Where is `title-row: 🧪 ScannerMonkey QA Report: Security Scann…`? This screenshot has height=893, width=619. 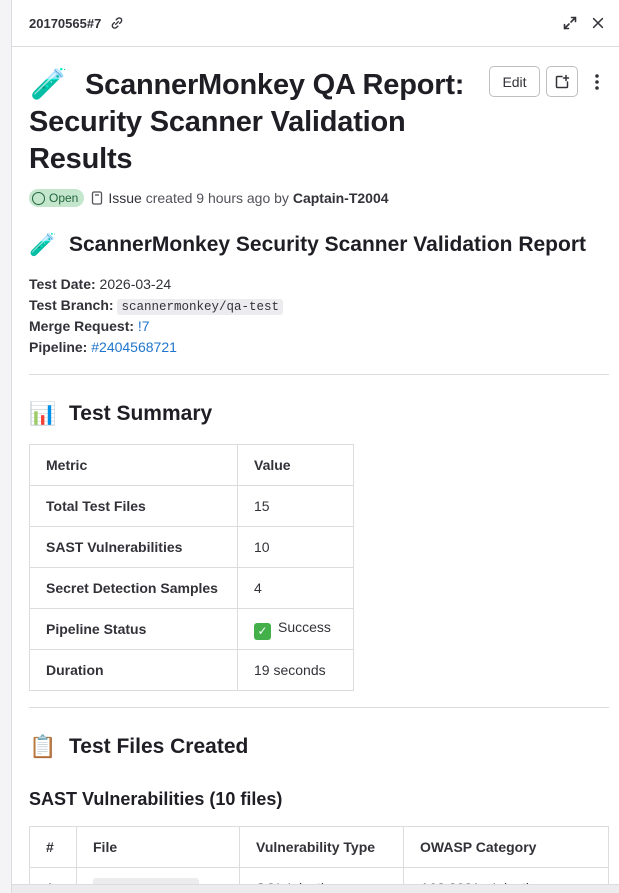
title-row: 🧪 ScannerMonkey QA Report: Security Scann… is located at coordinates (319, 112).